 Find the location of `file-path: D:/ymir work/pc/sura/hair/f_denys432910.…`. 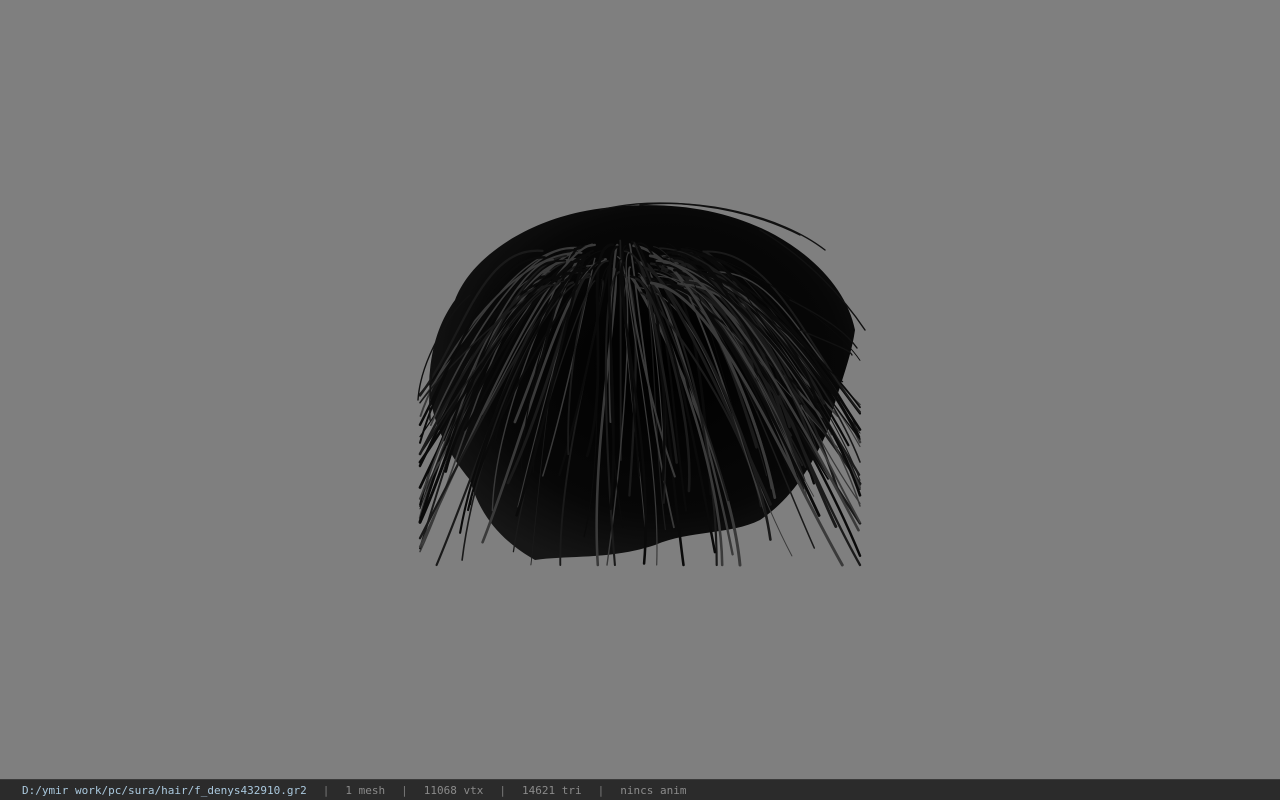

file-path: D:/ymir work/pc/sura/hair/f_denys432910.… is located at coordinates (164, 790).